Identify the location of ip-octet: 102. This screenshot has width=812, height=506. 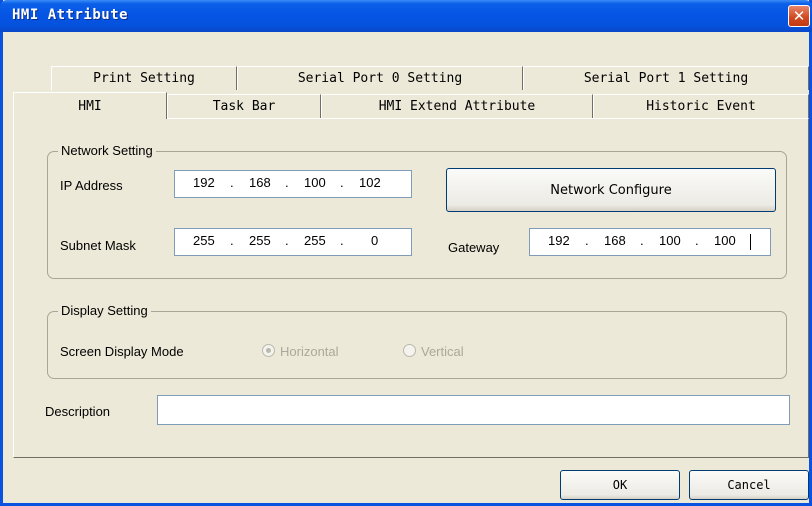
(370, 182).